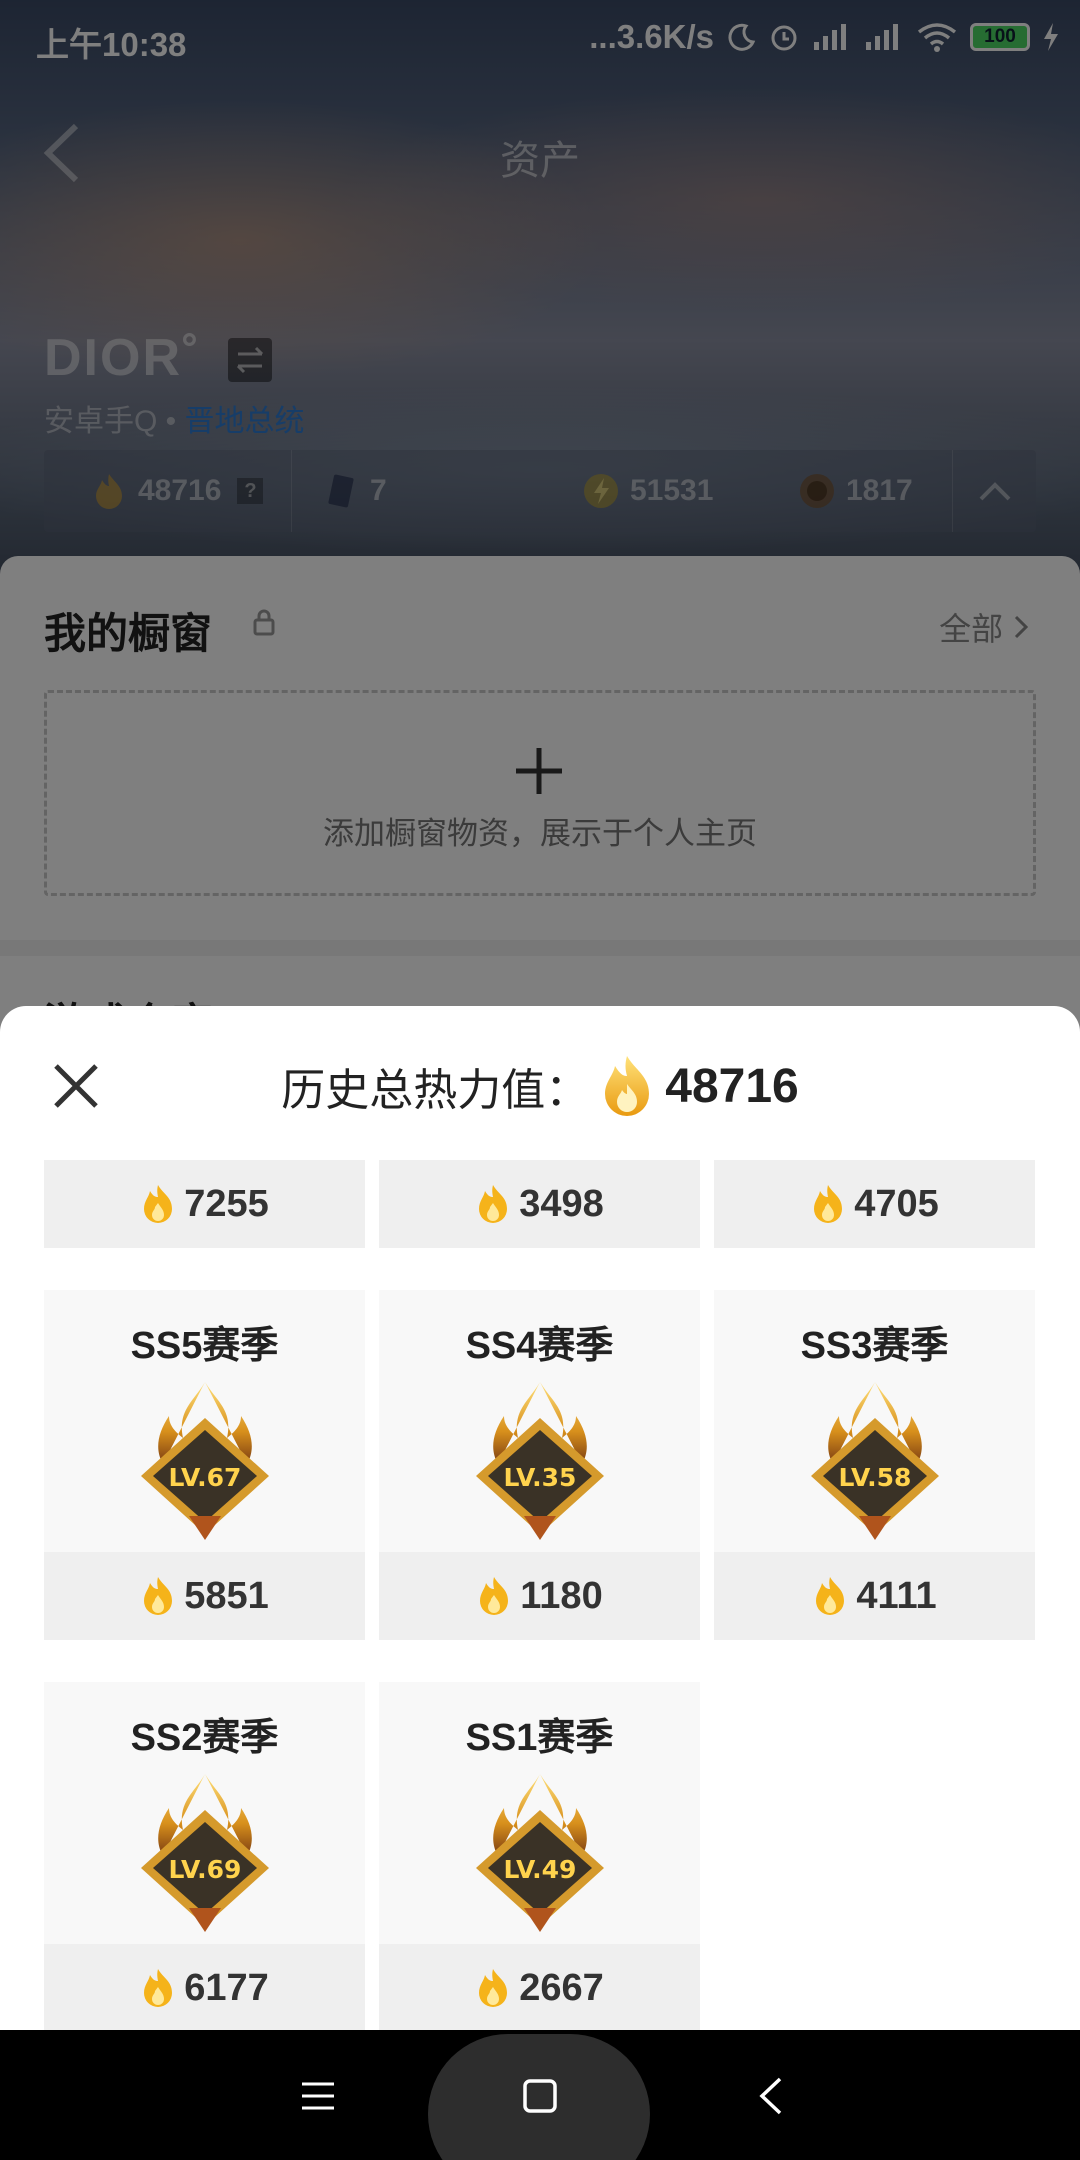  What do you see at coordinates (540, 2096) in the screenshot?
I see `home-icon` at bounding box center [540, 2096].